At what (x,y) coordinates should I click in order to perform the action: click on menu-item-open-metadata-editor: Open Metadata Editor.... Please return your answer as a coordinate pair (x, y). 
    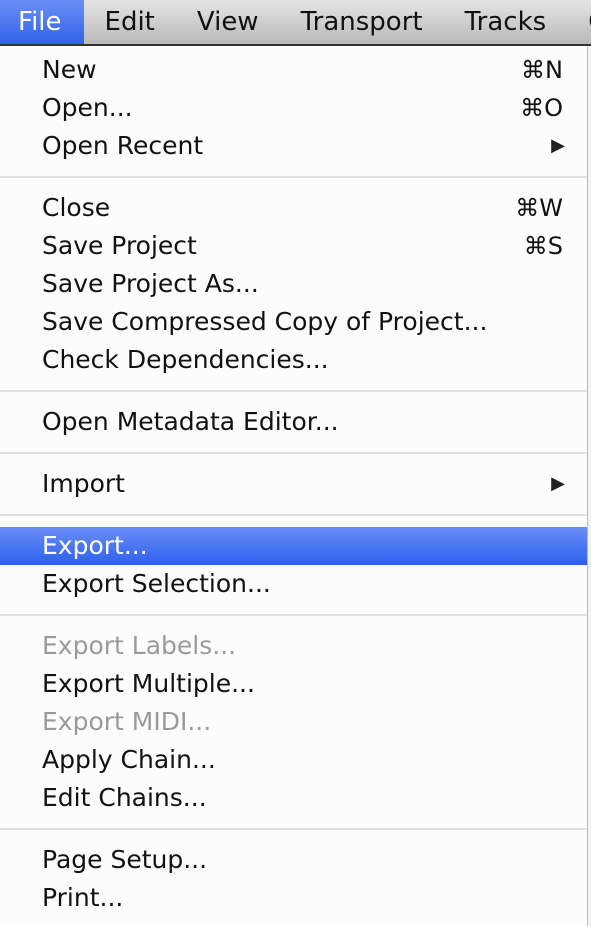
    Looking at the image, I should click on (293, 422).